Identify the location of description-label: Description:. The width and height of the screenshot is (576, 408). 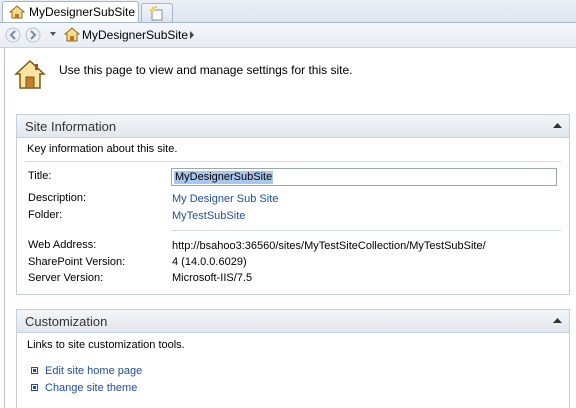
(57, 198).